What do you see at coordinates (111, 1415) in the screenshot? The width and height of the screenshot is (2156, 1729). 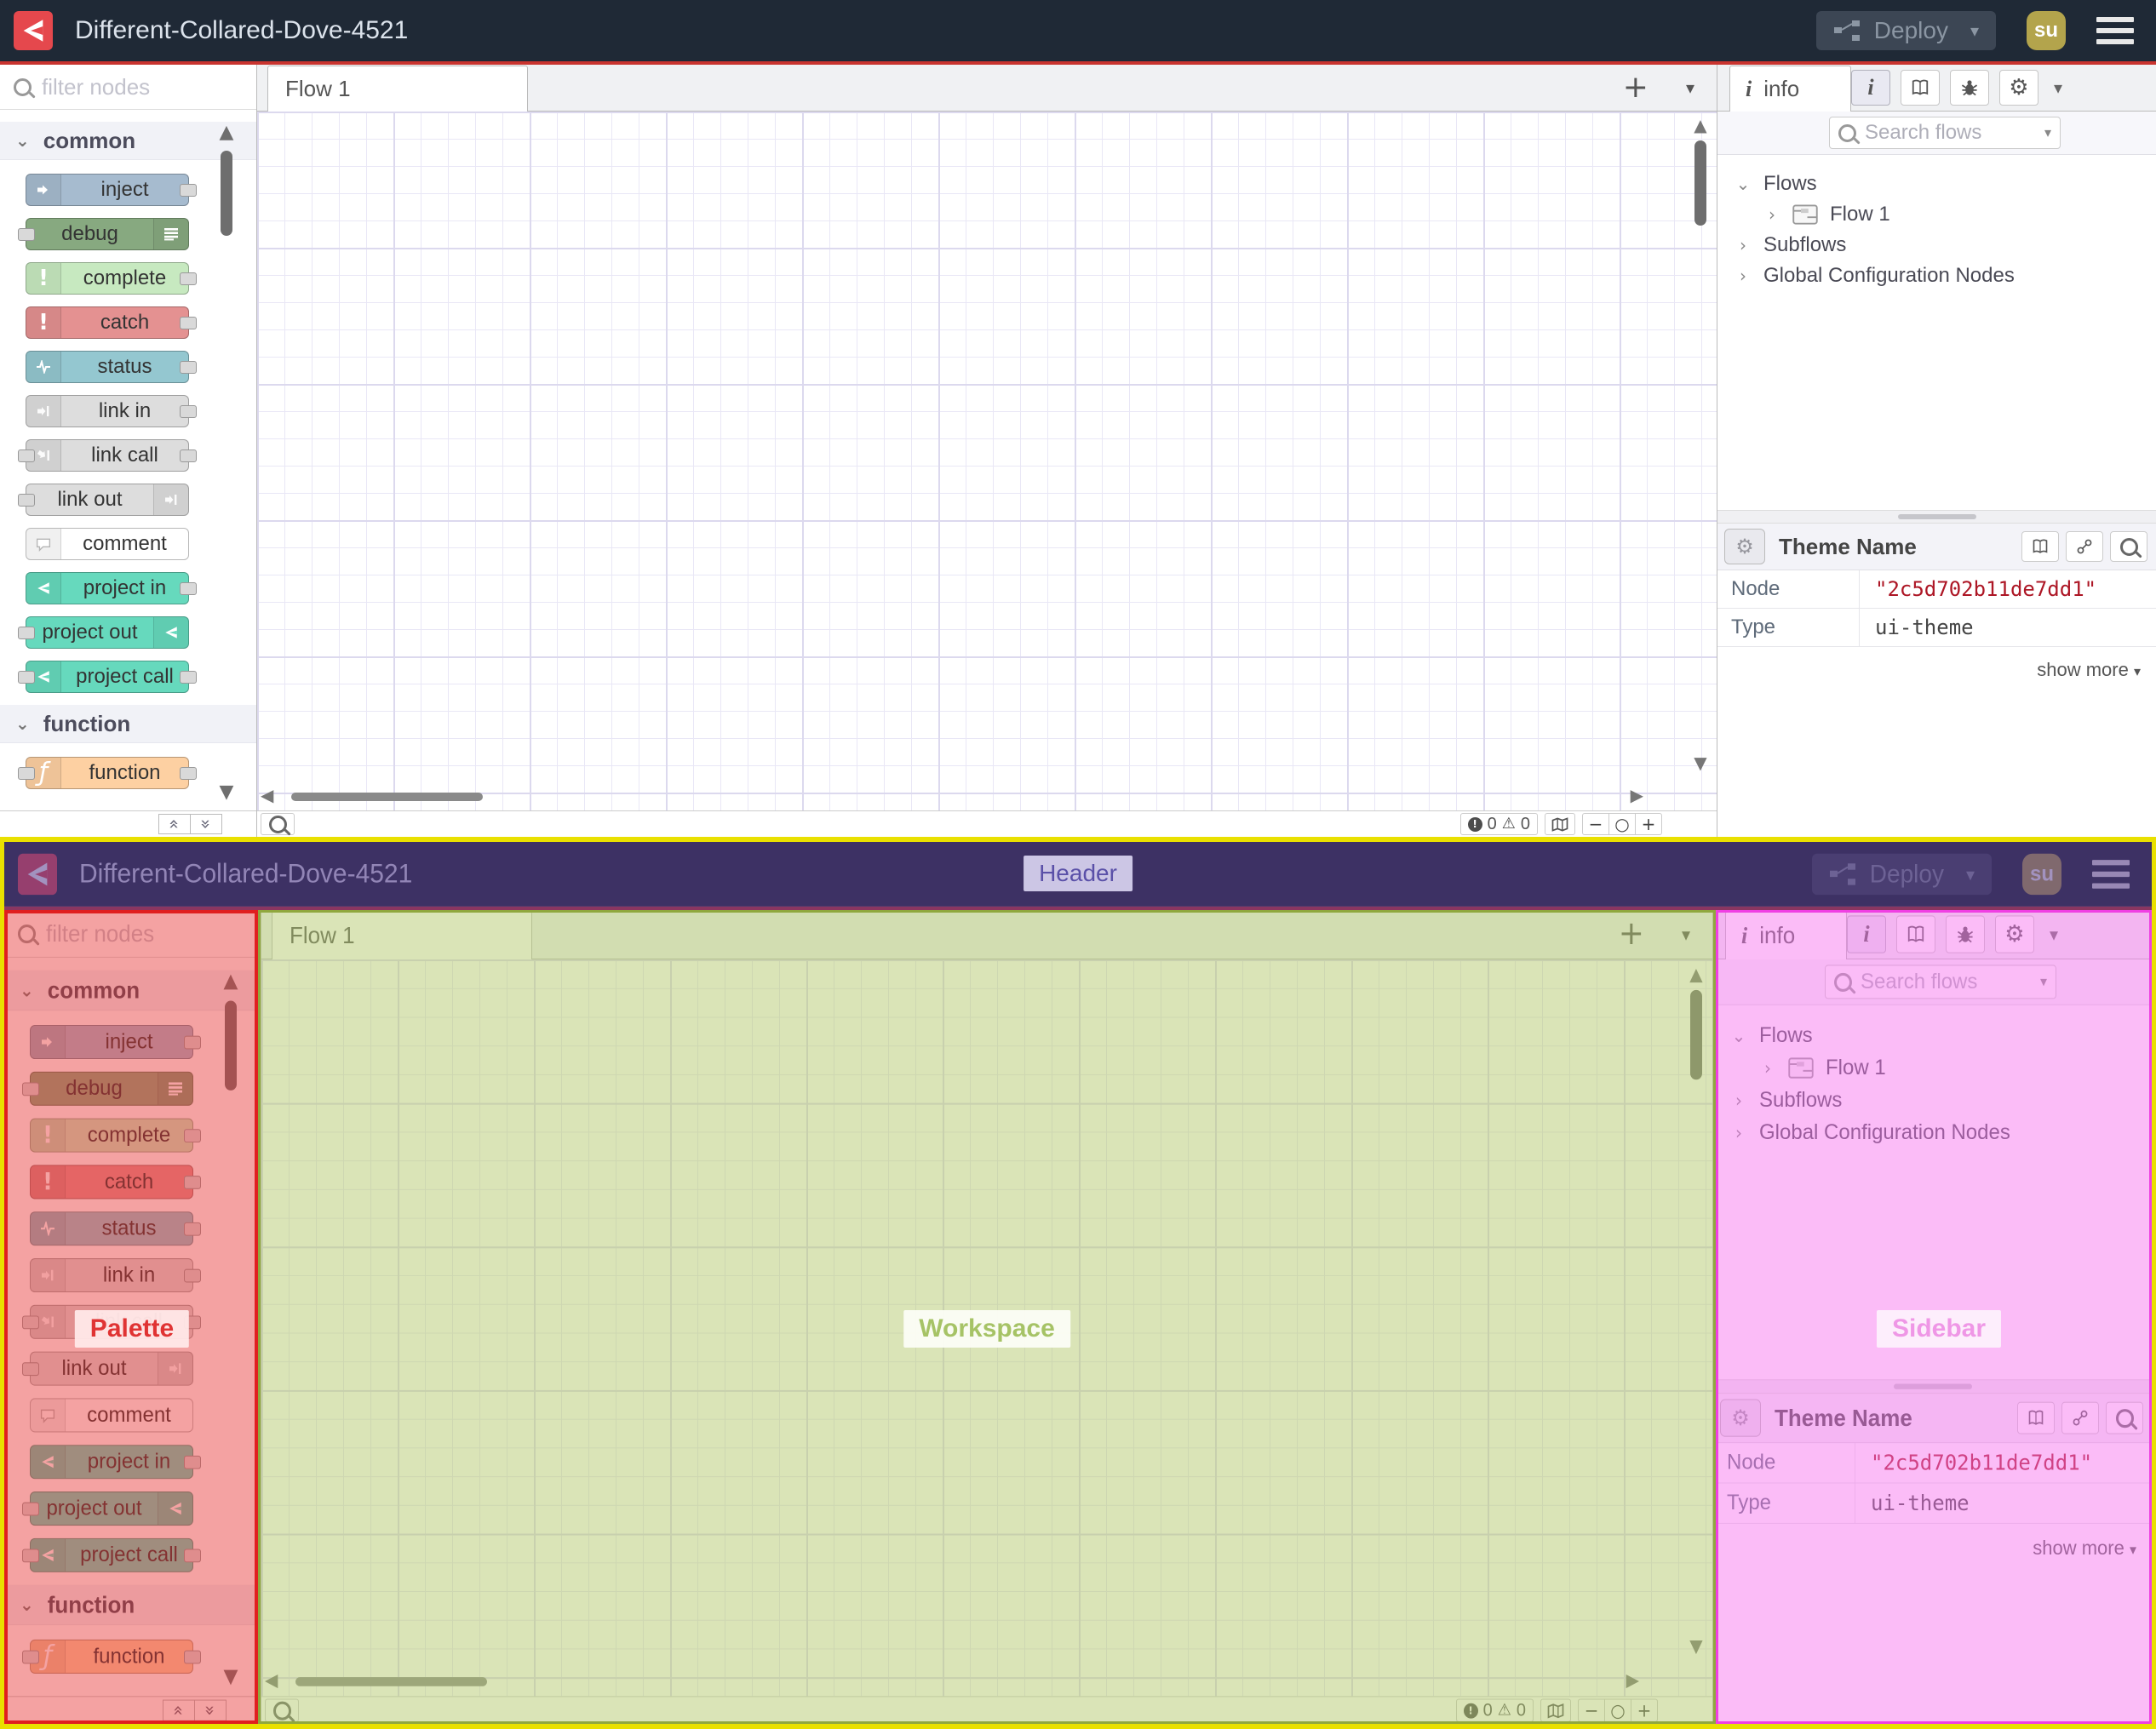 I see `palette-node-comment: comment` at bounding box center [111, 1415].